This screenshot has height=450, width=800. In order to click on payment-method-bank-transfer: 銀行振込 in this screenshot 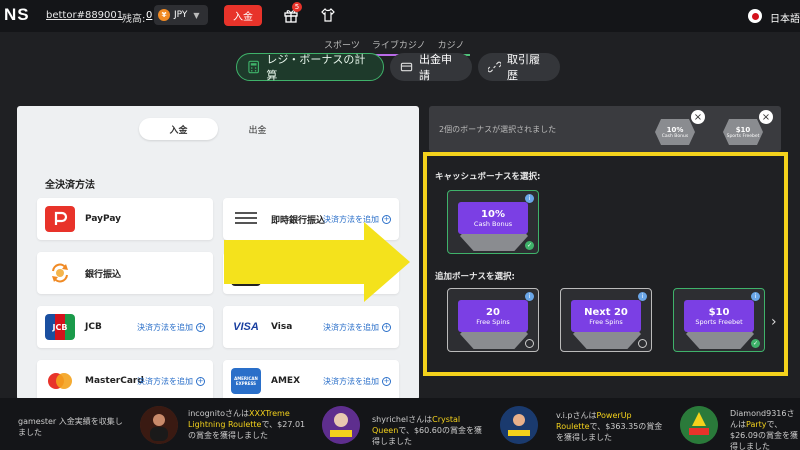, I will do `click(125, 273)`.